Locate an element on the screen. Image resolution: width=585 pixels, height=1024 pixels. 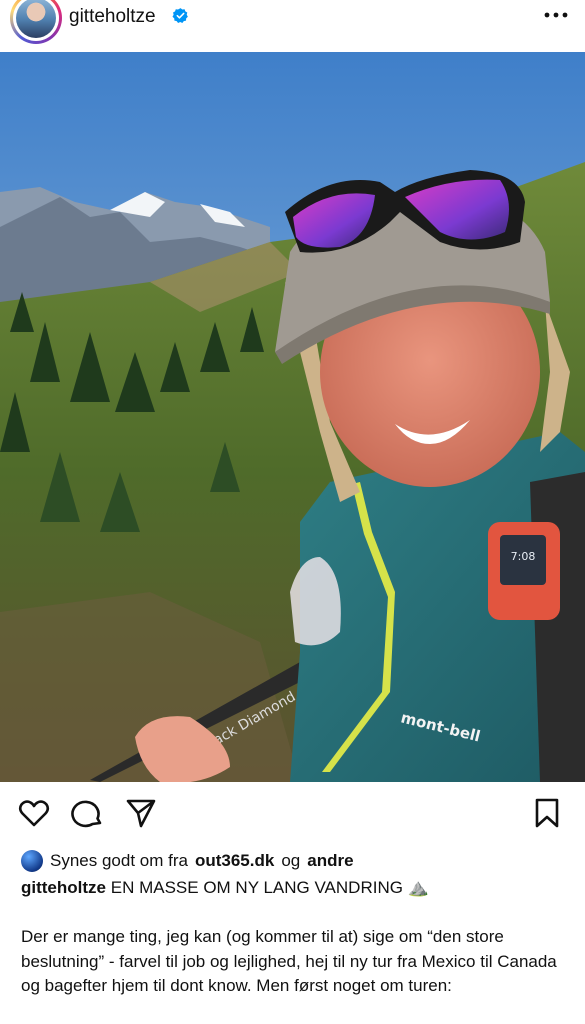
caption-username: gitteholtze is located at coordinates (63, 887).